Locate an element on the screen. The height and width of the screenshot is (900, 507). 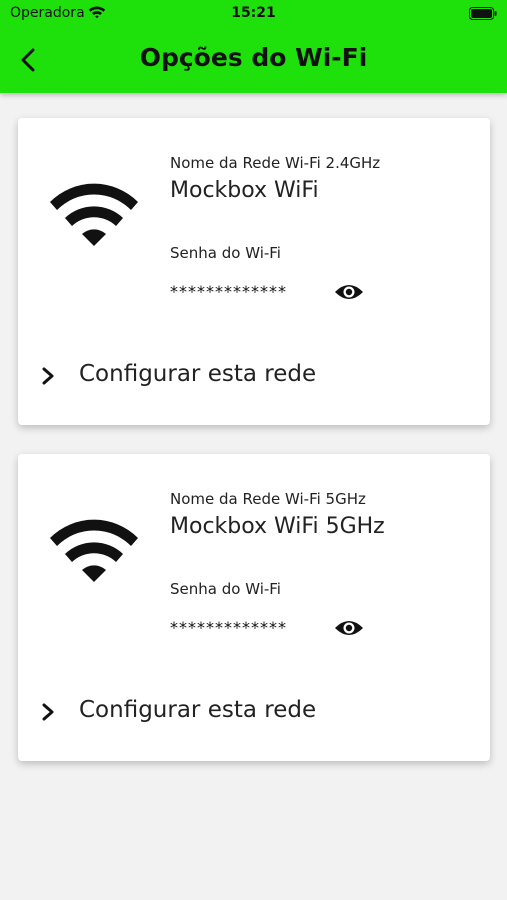
app-header: Operadora 15:21 Opções do Wi-Fi is located at coordinates (253, 46).